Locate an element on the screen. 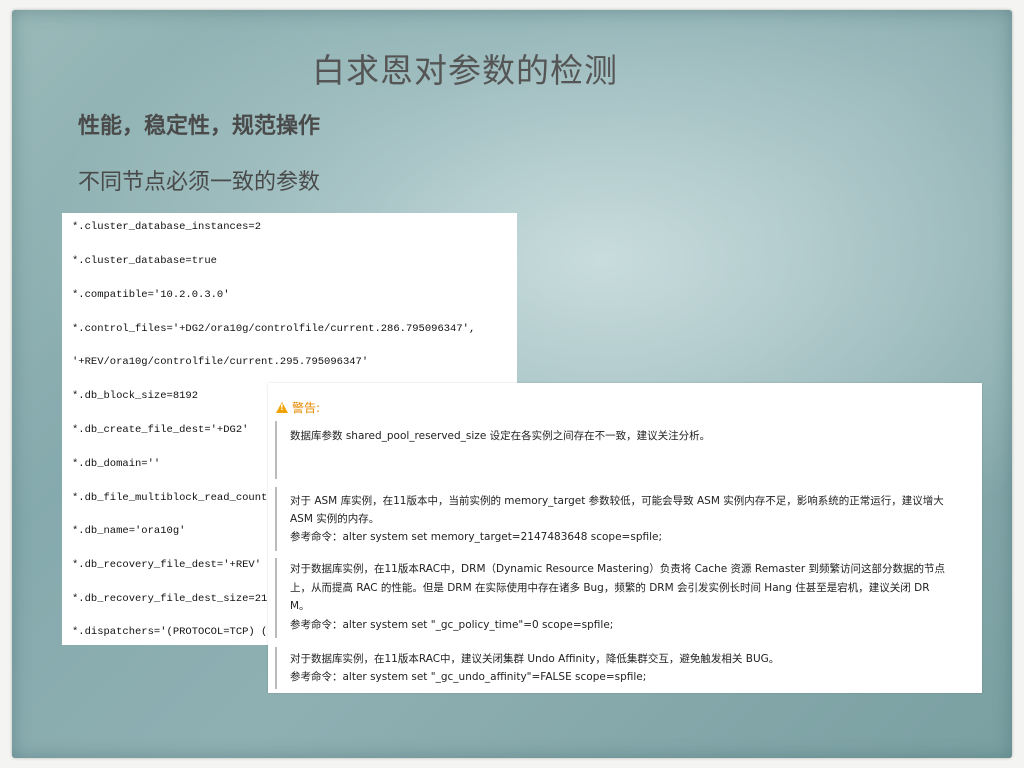 This screenshot has height=768, width=1024. warning-icon is located at coordinates (282, 407).